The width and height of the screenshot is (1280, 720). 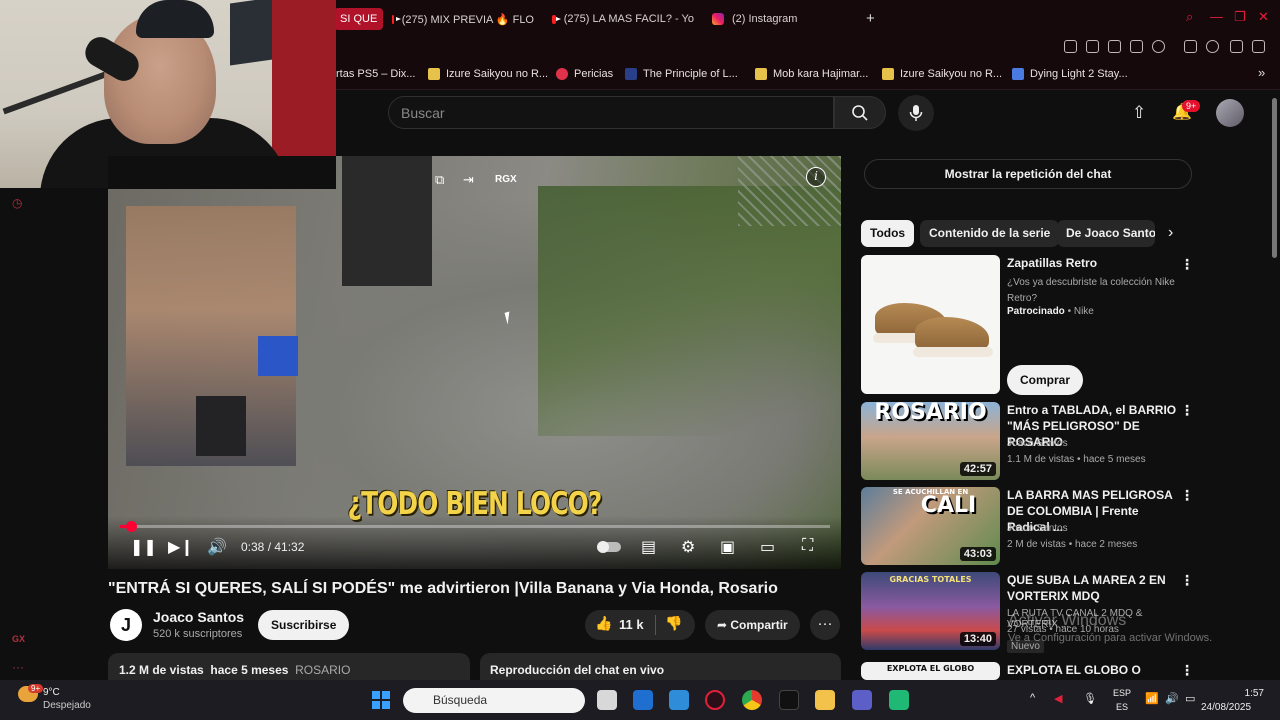 What do you see at coordinates (1114, 46) in the screenshot?
I see `block-icon` at bounding box center [1114, 46].